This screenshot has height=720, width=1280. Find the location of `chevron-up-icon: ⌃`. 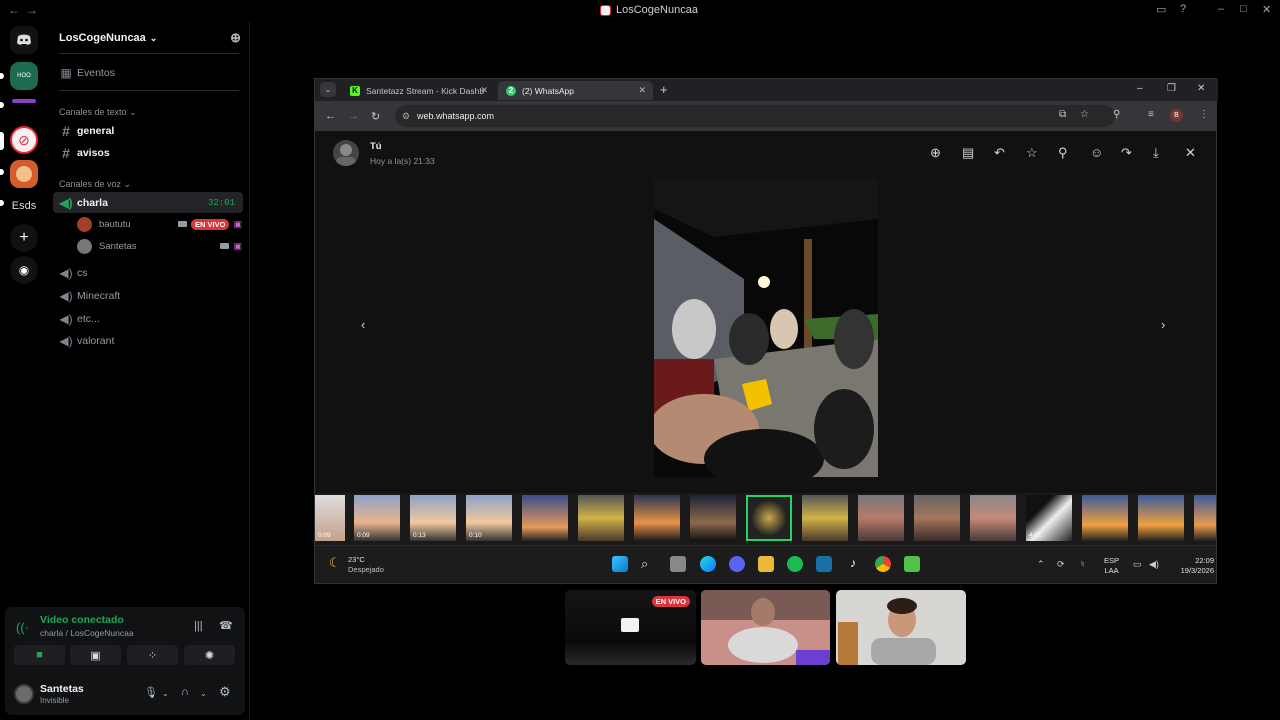

chevron-up-icon: ⌃ is located at coordinates (1041, 564).